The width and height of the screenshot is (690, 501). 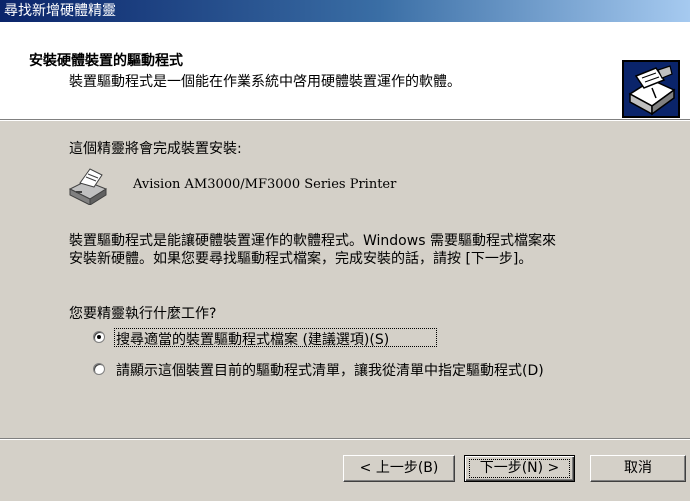 What do you see at coordinates (265, 184) in the screenshot?
I see `device-name: Avision AM3000/MF3000 Series Printer` at bounding box center [265, 184].